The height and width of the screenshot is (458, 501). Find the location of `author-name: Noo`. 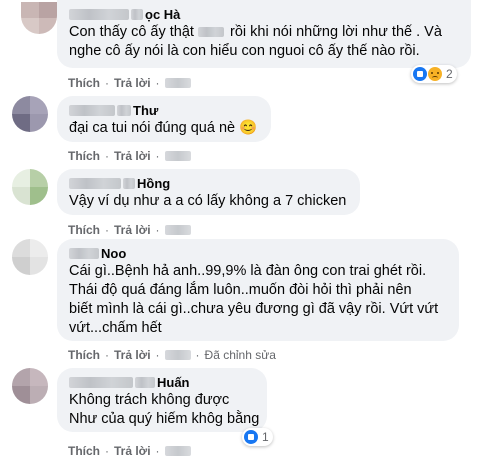

author-name: Noo is located at coordinates (113, 253).